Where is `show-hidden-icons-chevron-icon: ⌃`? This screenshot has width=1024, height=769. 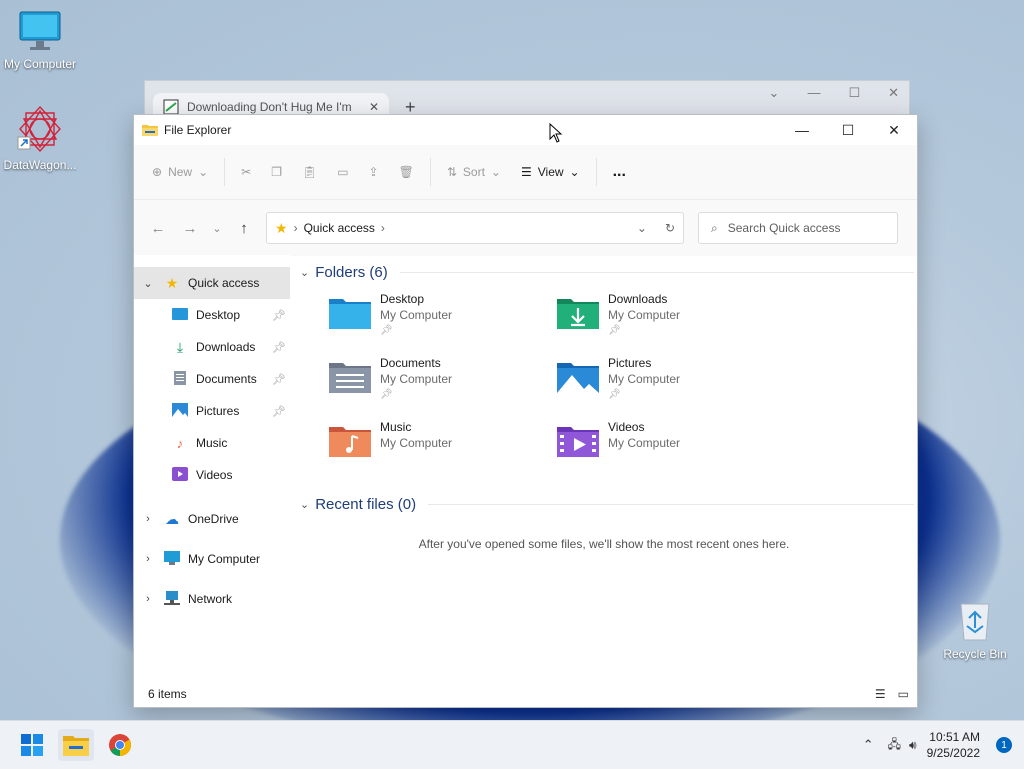
show-hidden-icons-chevron-icon: ⌃ is located at coordinates (868, 745).